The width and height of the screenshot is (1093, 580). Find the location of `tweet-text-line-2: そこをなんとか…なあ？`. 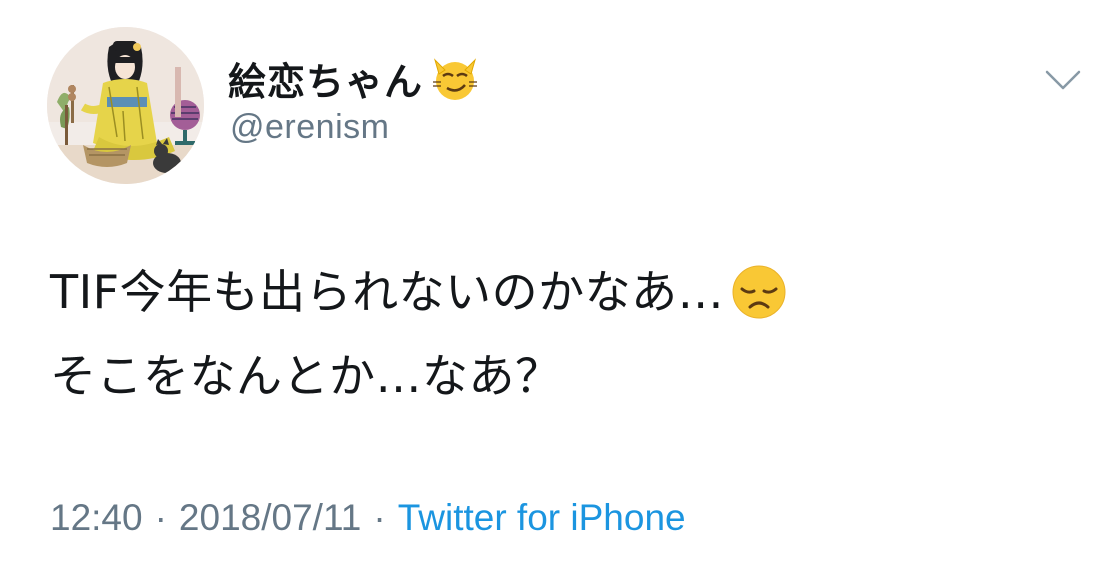

tweet-text-line-2: そこをなんとか…なあ？ is located at coordinates (306, 376).